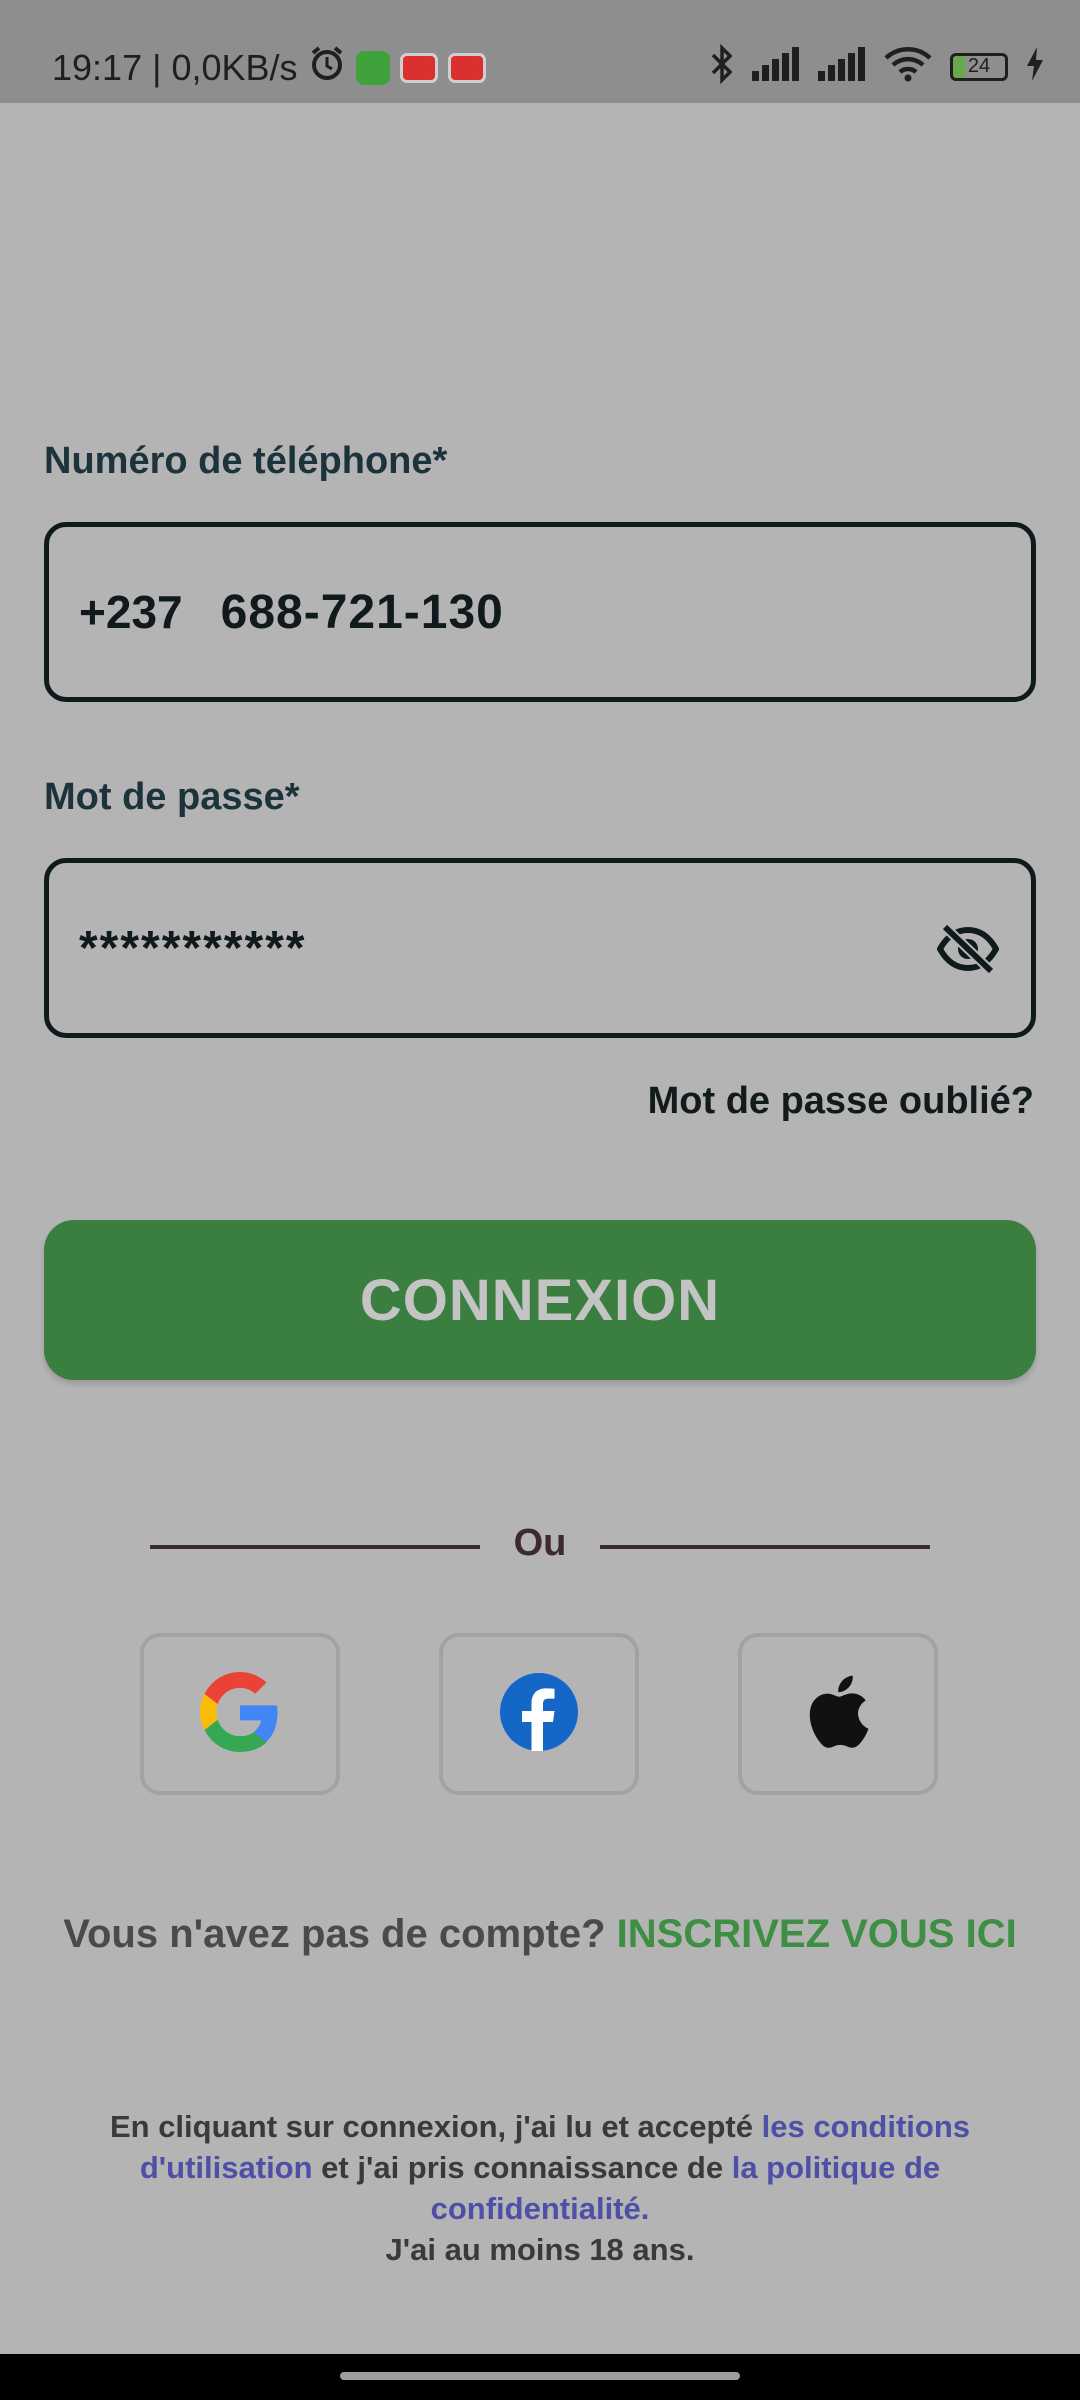 The width and height of the screenshot is (1080, 2400). I want to click on separator-text: Ou, so click(540, 1543).